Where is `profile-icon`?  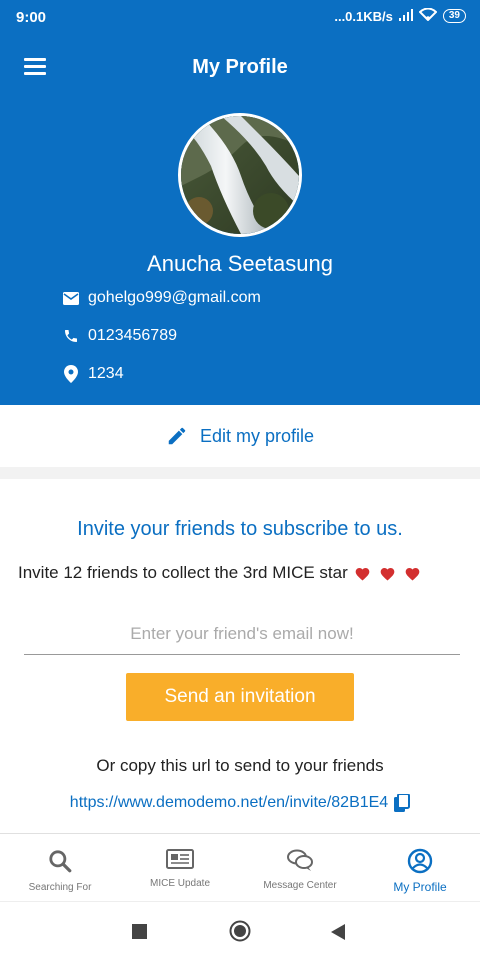 profile-icon is located at coordinates (420, 861).